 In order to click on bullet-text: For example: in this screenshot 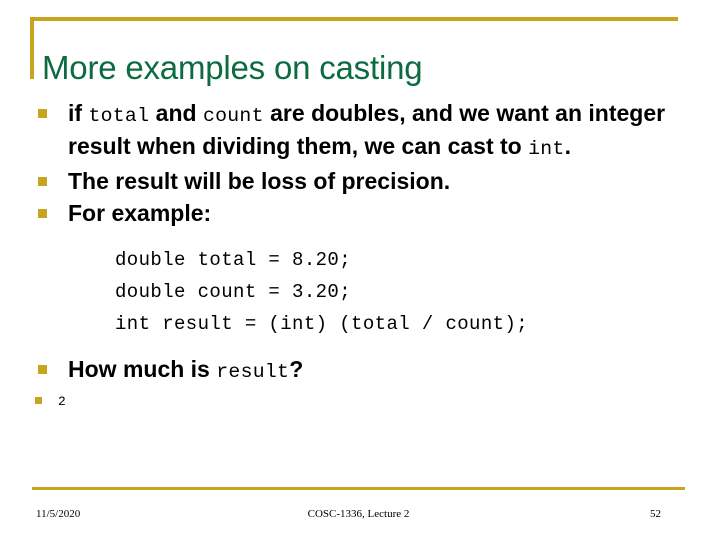, I will do `click(140, 213)`.